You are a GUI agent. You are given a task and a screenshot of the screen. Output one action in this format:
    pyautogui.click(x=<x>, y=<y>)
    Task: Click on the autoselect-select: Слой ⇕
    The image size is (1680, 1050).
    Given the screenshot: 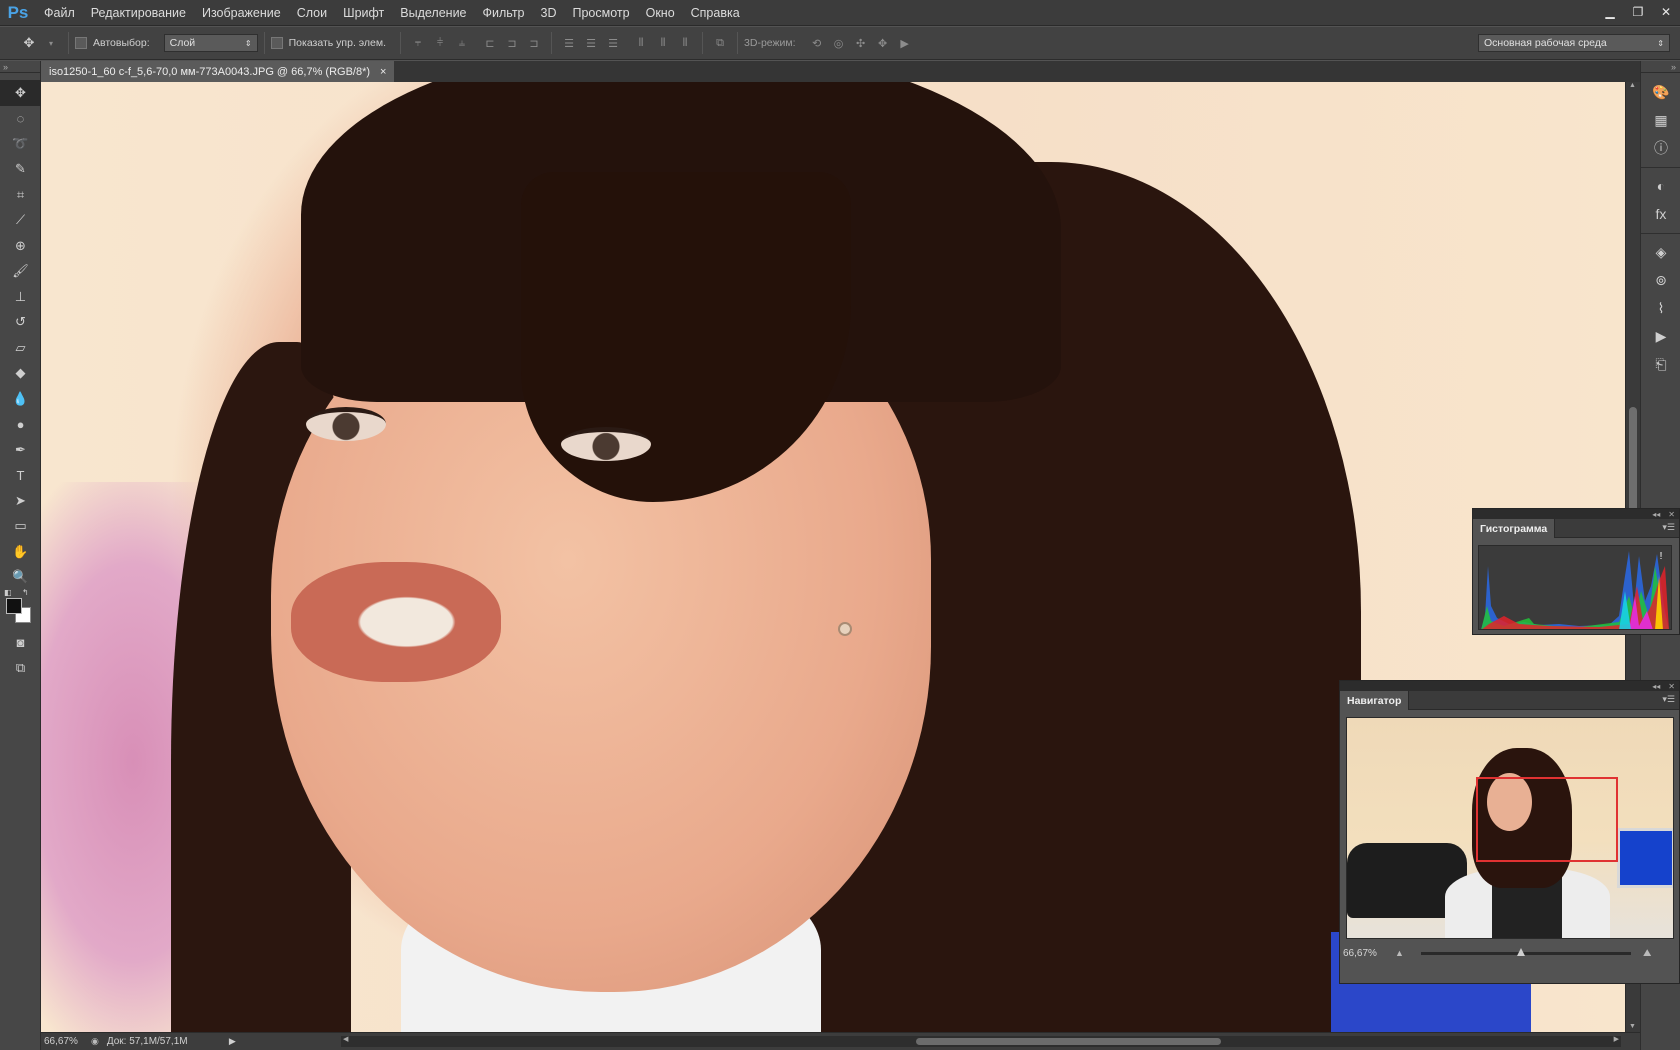 What is the action you would take?
    pyautogui.click(x=210, y=43)
    